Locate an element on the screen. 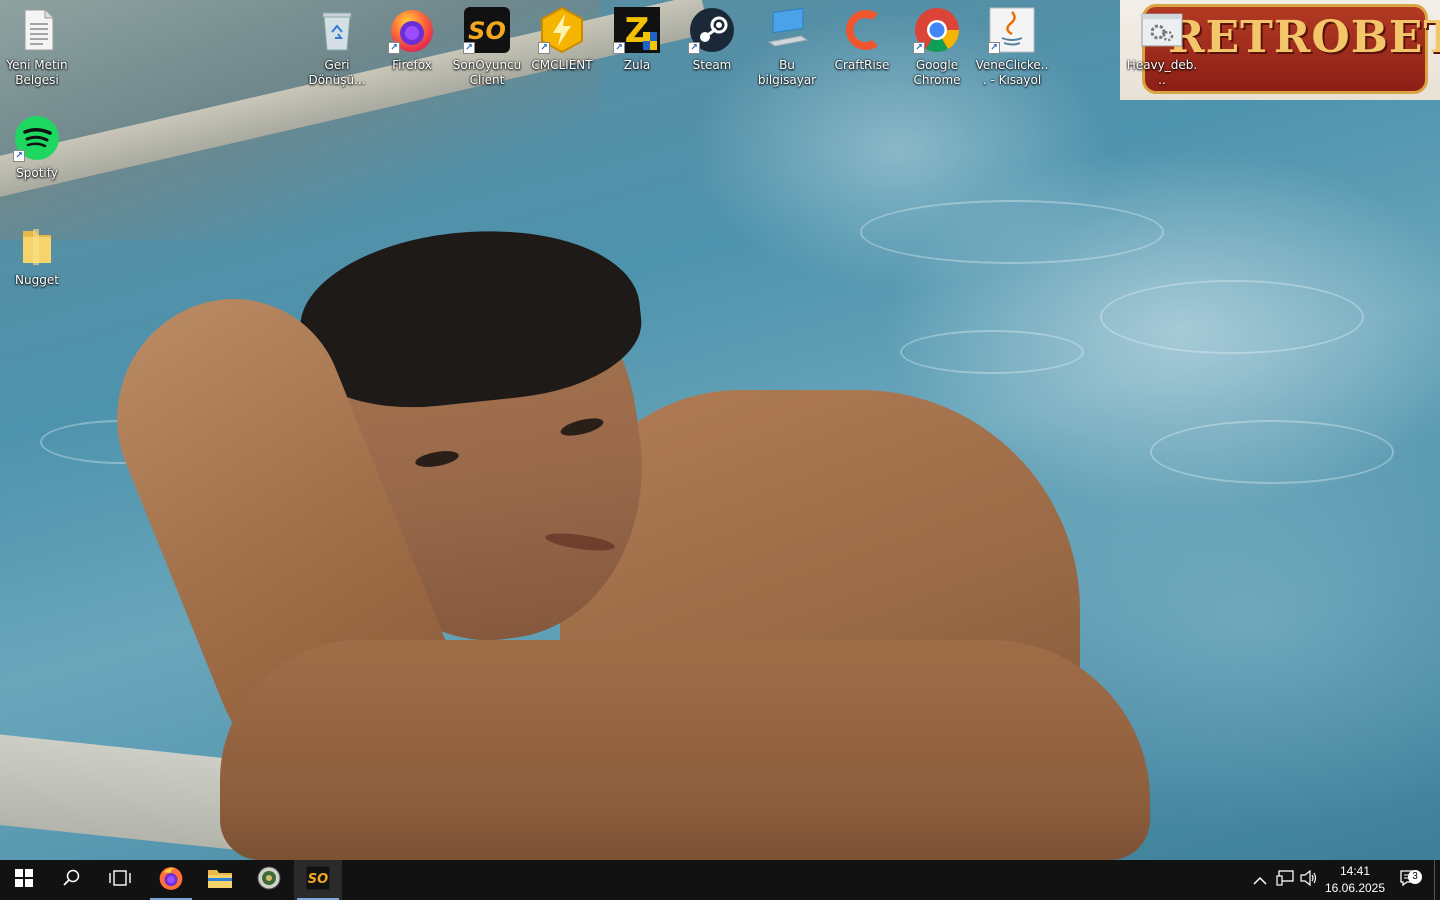 Image resolution: width=1440 pixels, height=900 pixels. firefox-icon is located at coordinates (171, 880).